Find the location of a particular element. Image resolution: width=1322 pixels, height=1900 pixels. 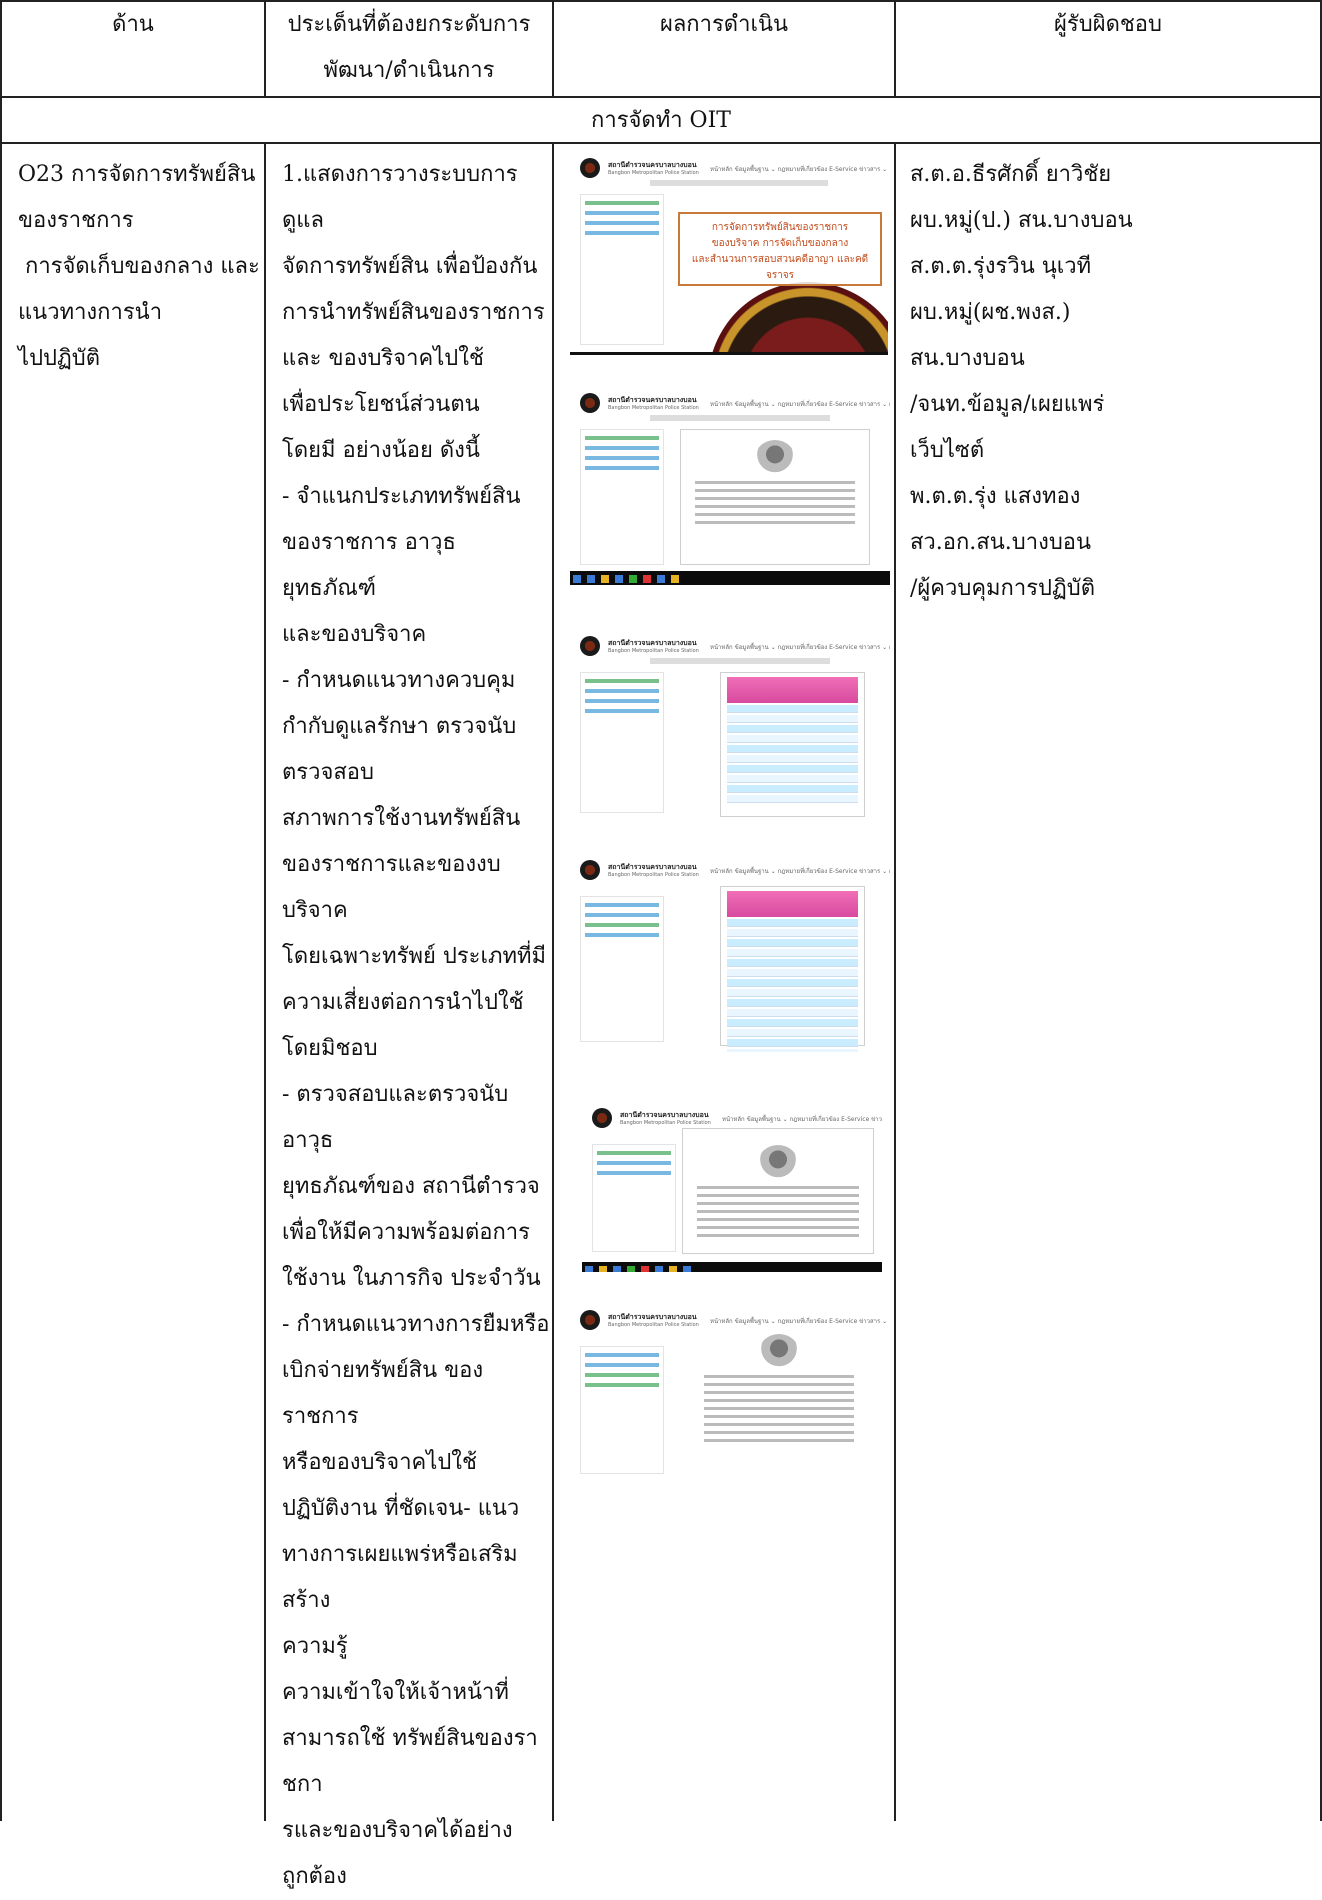

issue-line: การนำทรัพย์สินของราชการ is located at coordinates (413, 312).